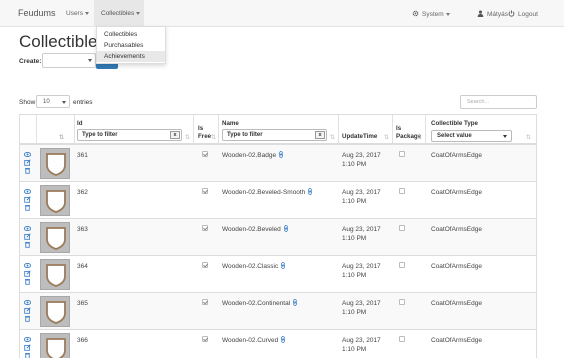 The width and height of the screenshot is (564, 358). Describe the element at coordinates (64, 102) in the screenshot. I see `chevron-down-icon` at that location.